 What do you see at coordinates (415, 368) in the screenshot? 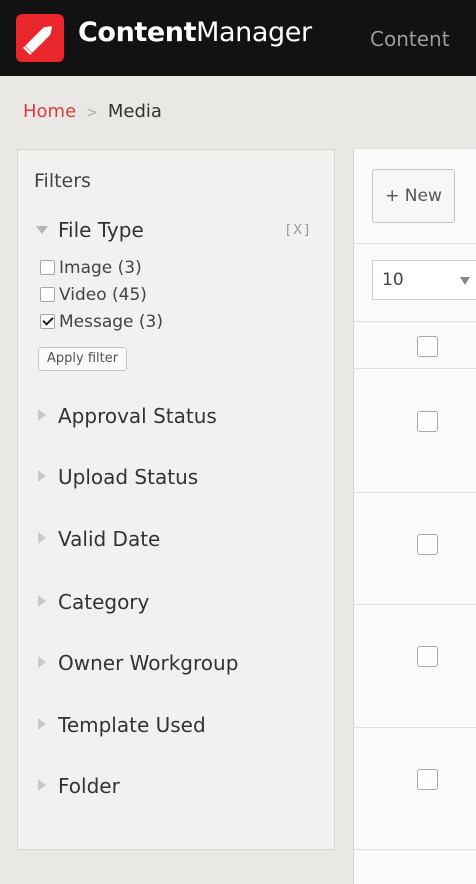
I see `table-header-divider` at bounding box center [415, 368].